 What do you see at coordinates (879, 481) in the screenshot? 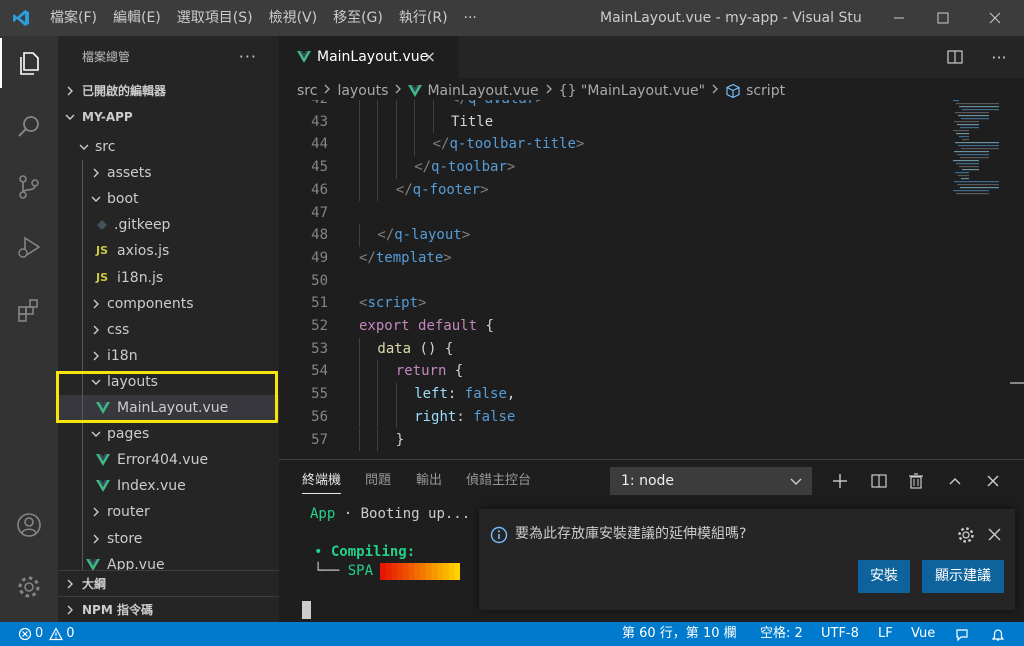
I see `split-terminal-icon` at bounding box center [879, 481].